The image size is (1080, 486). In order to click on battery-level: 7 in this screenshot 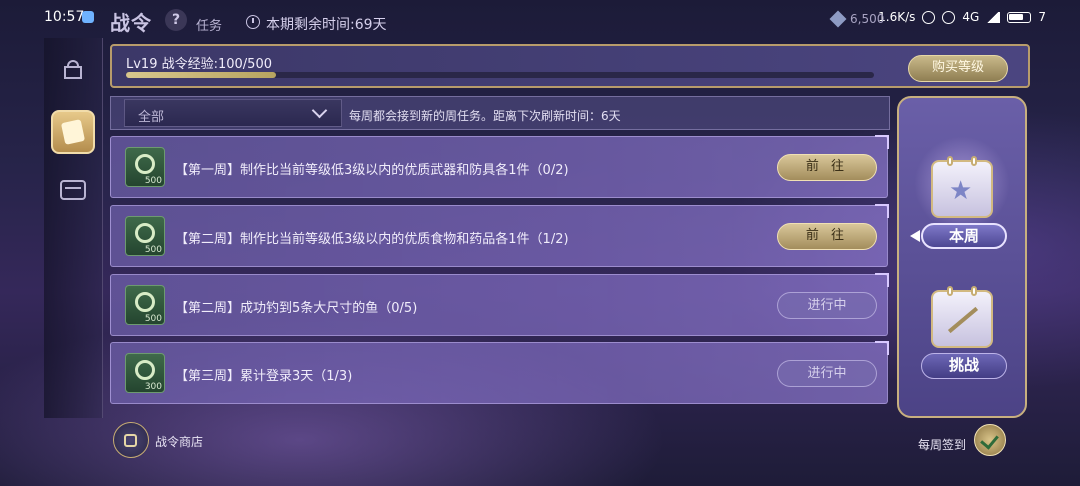, I will do `click(1042, 17)`.